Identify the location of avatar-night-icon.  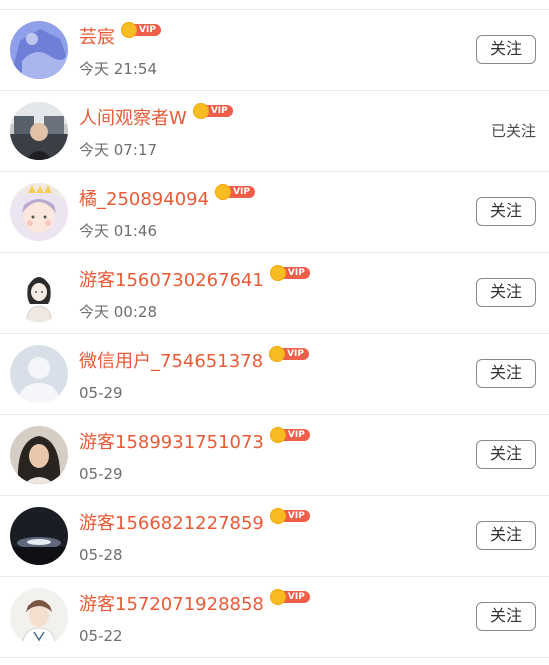
(39, 536).